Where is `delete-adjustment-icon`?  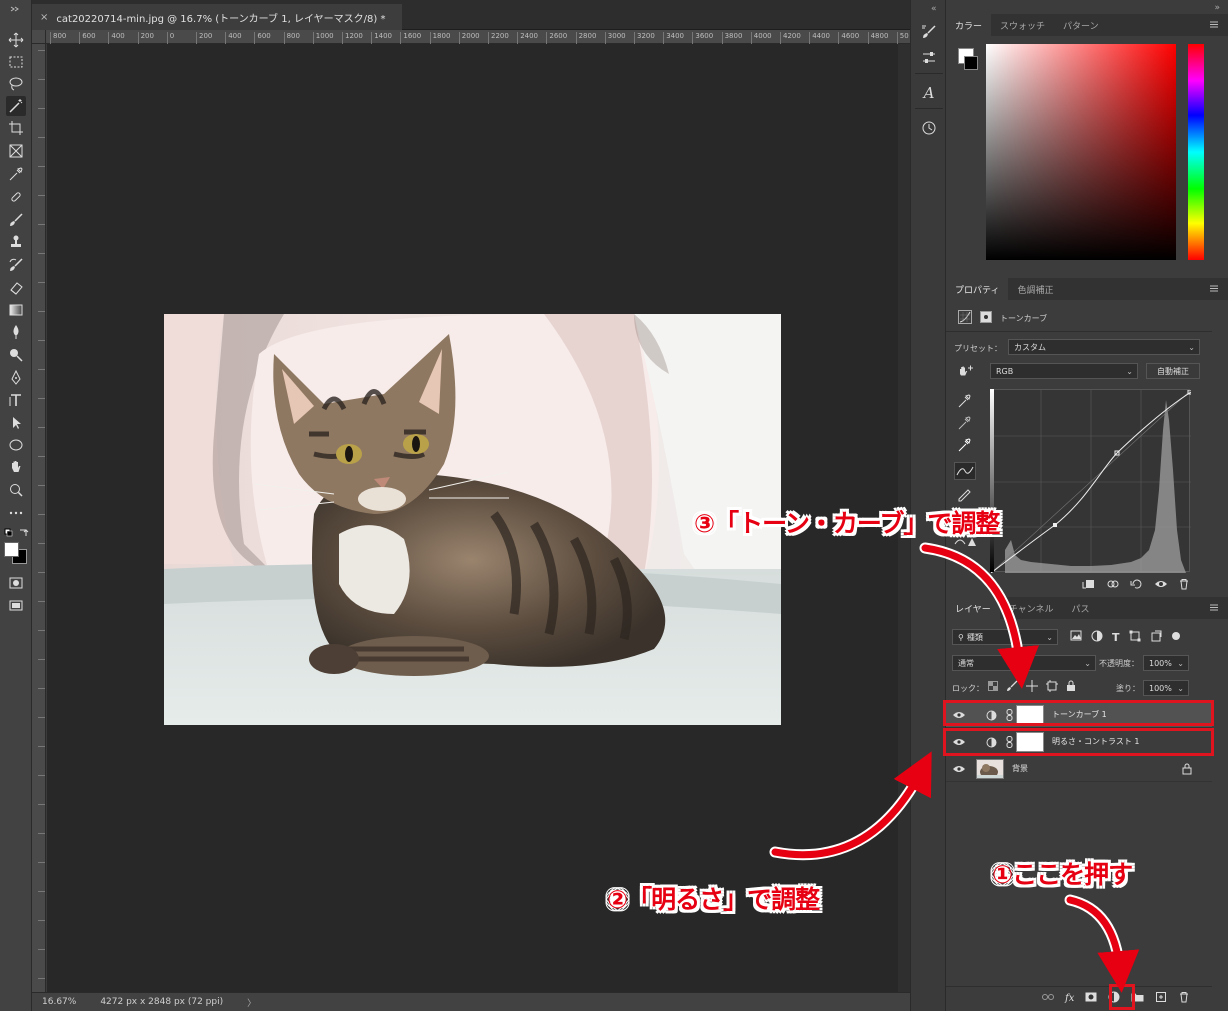 delete-adjustment-icon is located at coordinates (1184, 585).